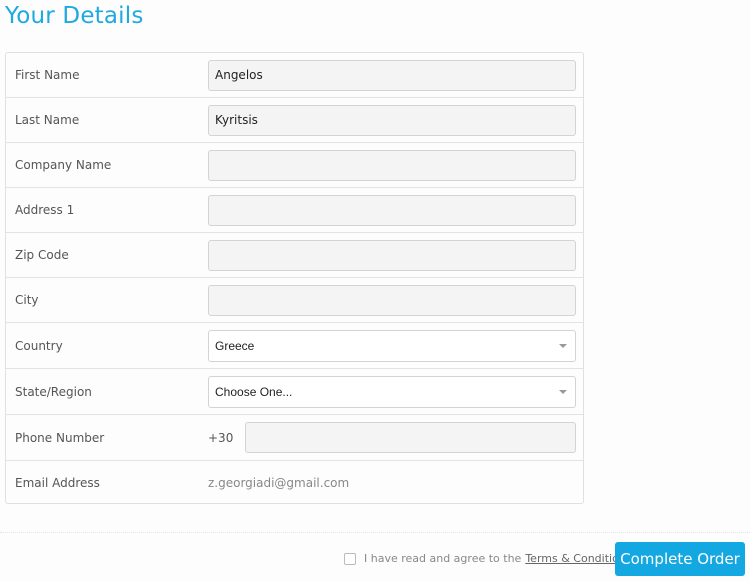  I want to click on phone-label: Phone Number, so click(60, 438).